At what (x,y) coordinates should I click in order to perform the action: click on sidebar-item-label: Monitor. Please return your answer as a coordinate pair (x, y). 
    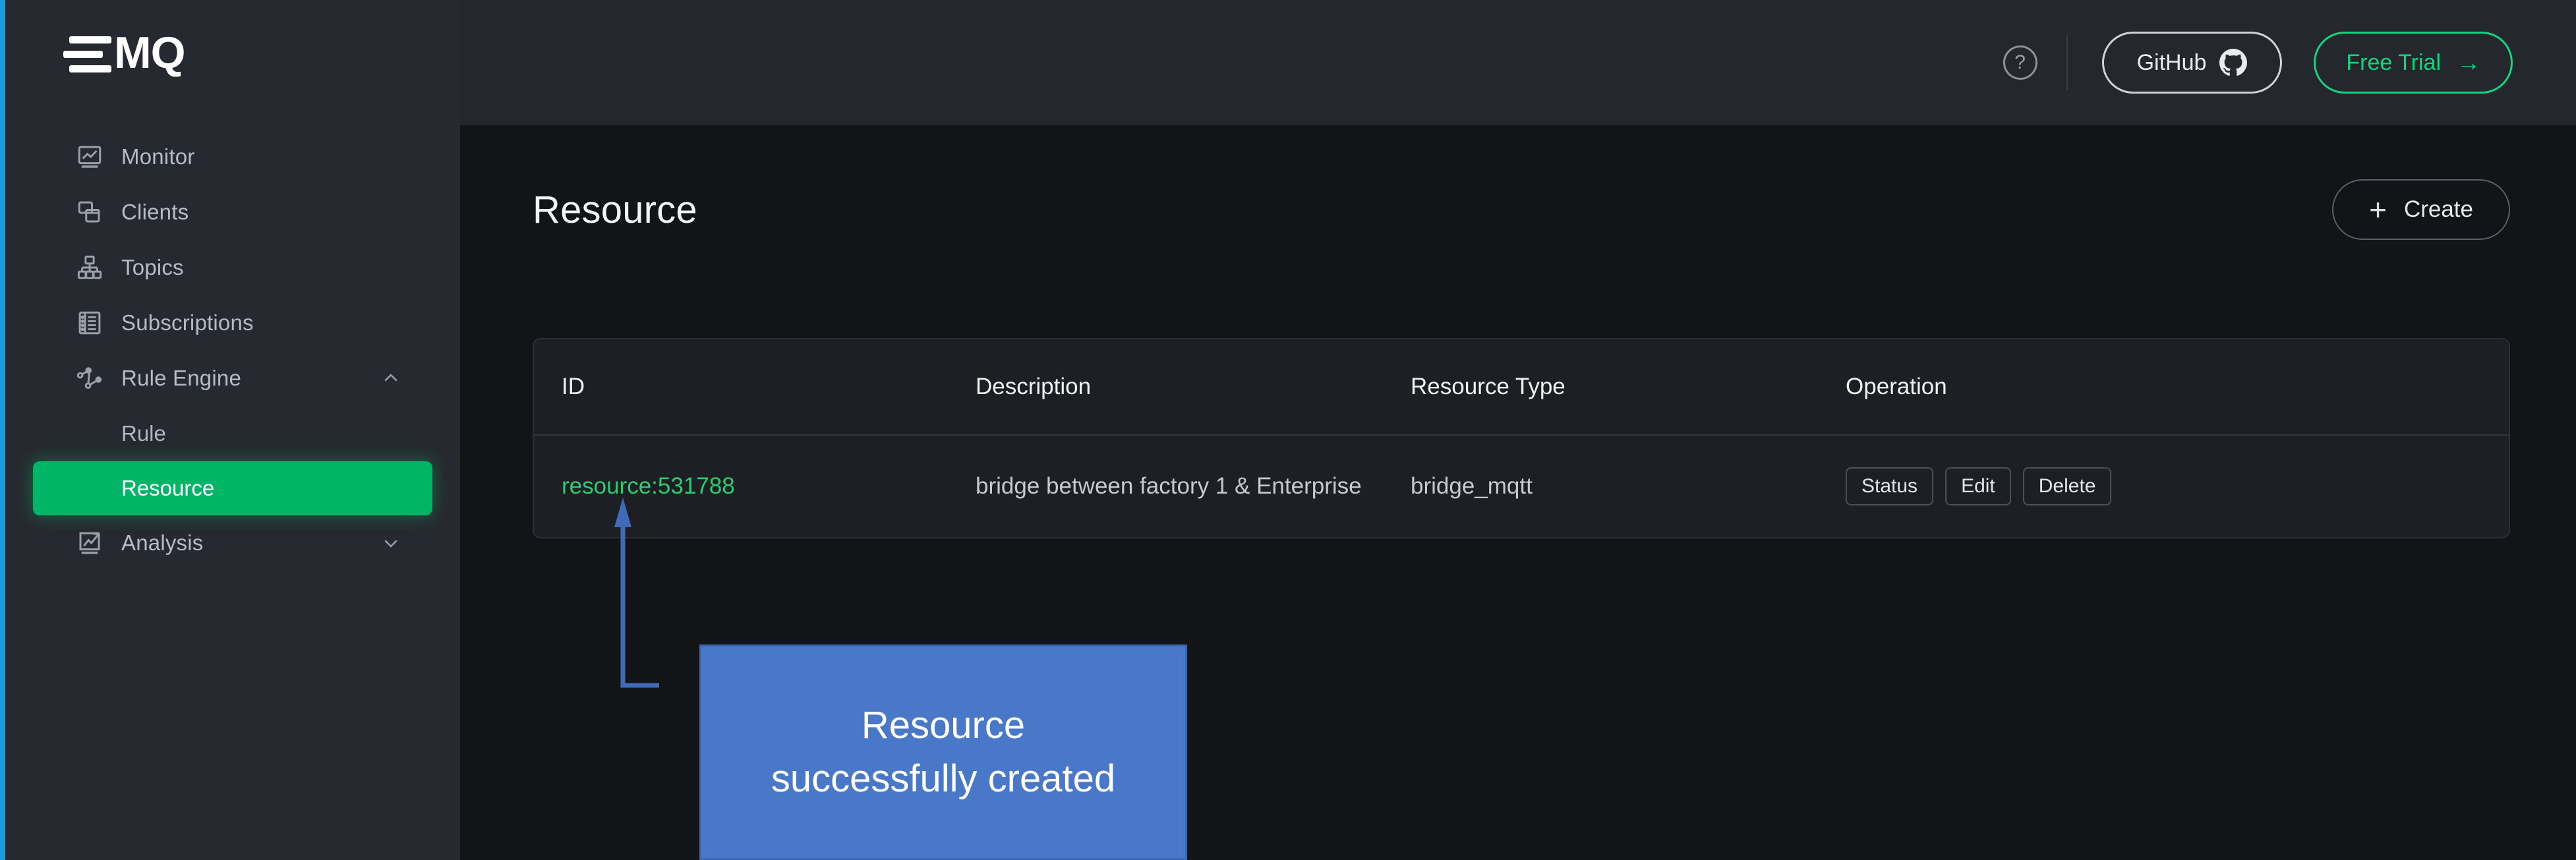
    Looking at the image, I should click on (158, 156).